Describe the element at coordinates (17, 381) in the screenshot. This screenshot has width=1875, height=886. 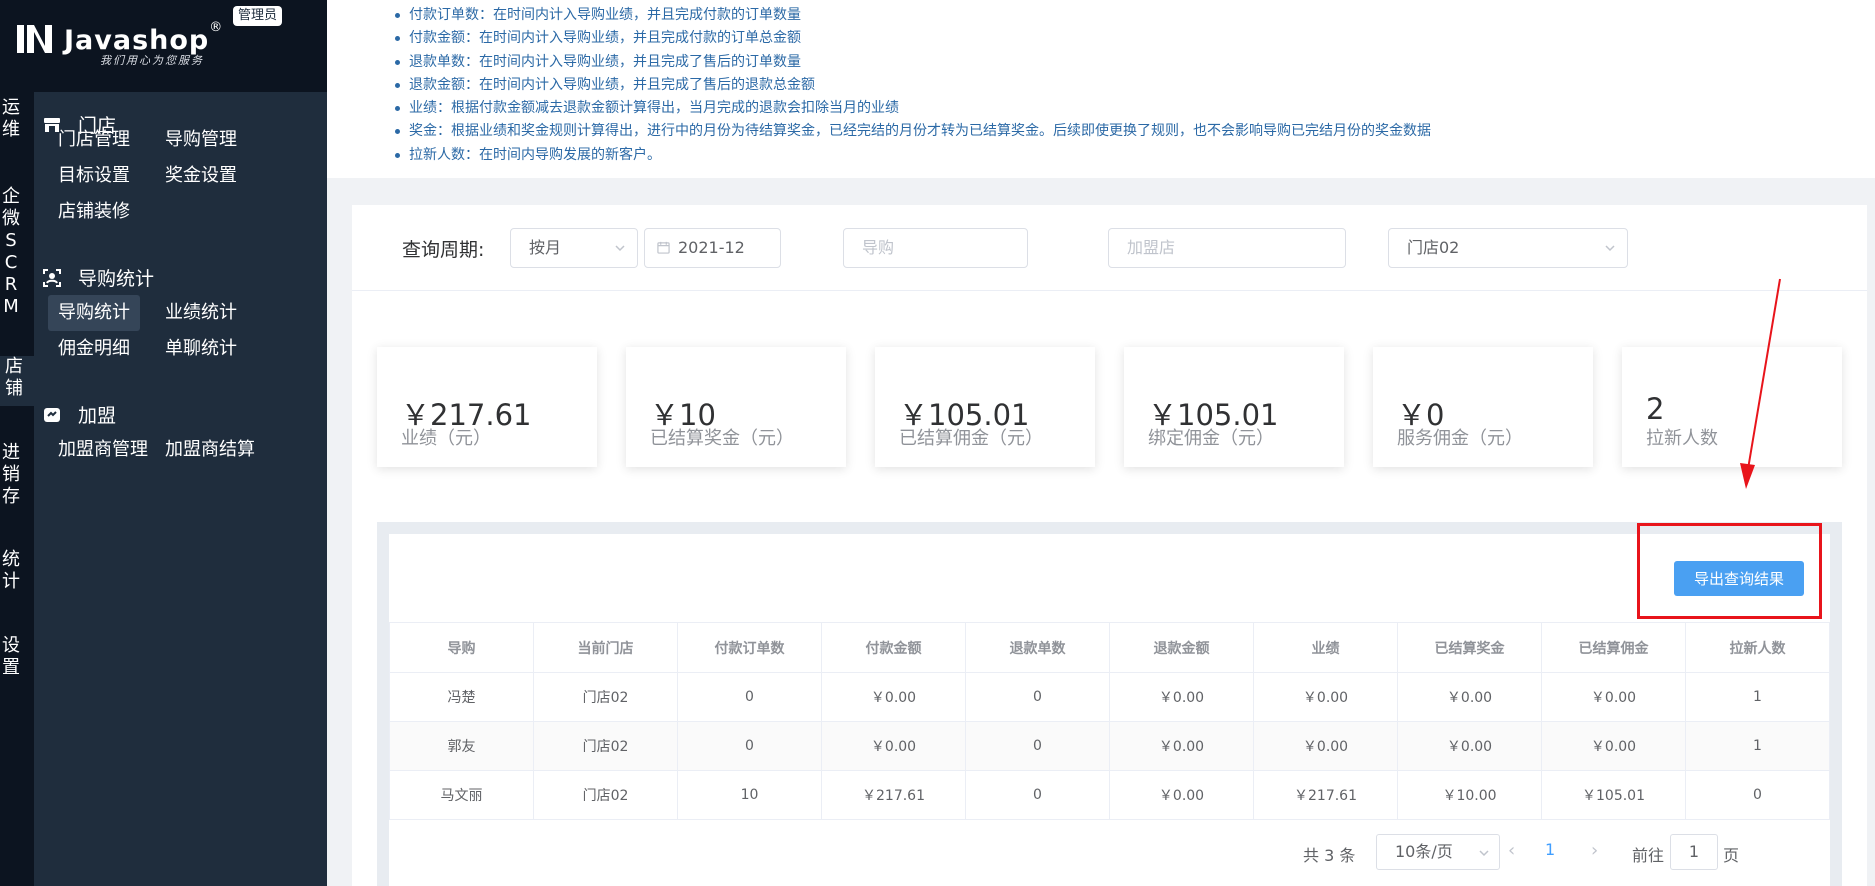
I see `category-shop: 店铺` at that location.